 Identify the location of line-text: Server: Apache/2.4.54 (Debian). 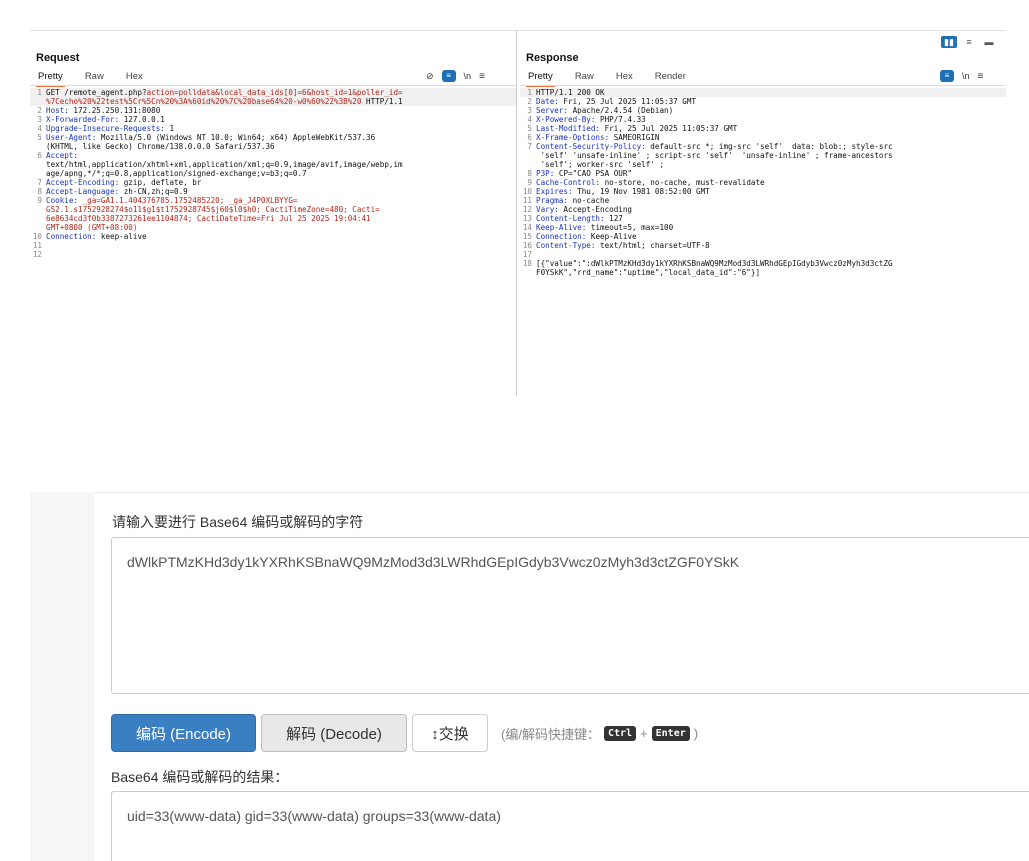
(604, 110).